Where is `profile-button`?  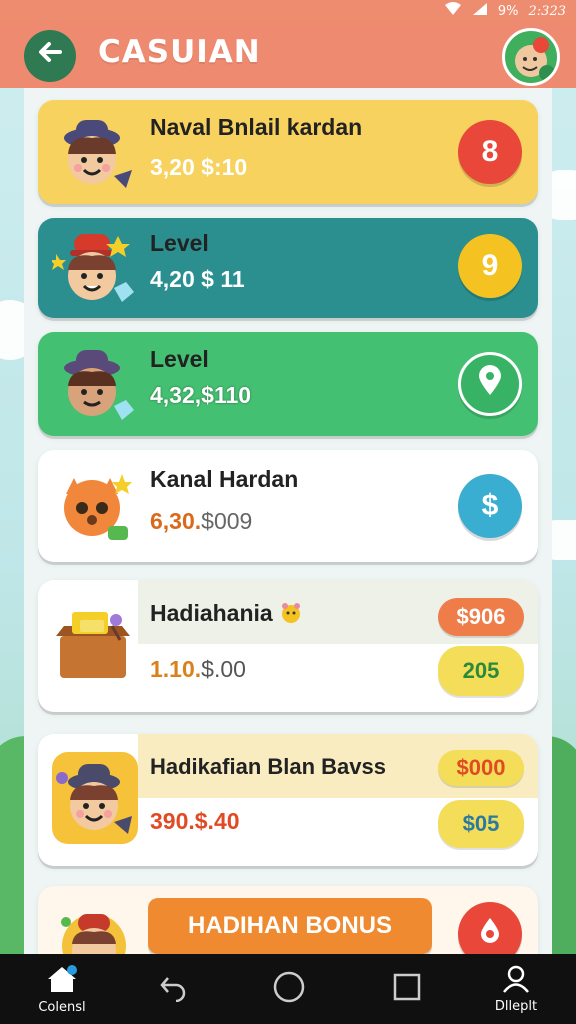 profile-button is located at coordinates (531, 57).